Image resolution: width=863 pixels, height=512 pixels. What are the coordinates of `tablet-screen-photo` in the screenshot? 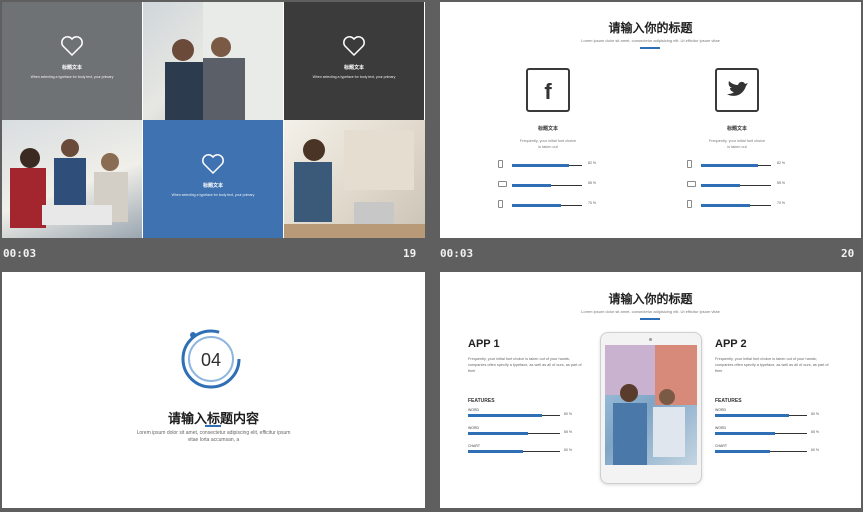 It's located at (651, 405).